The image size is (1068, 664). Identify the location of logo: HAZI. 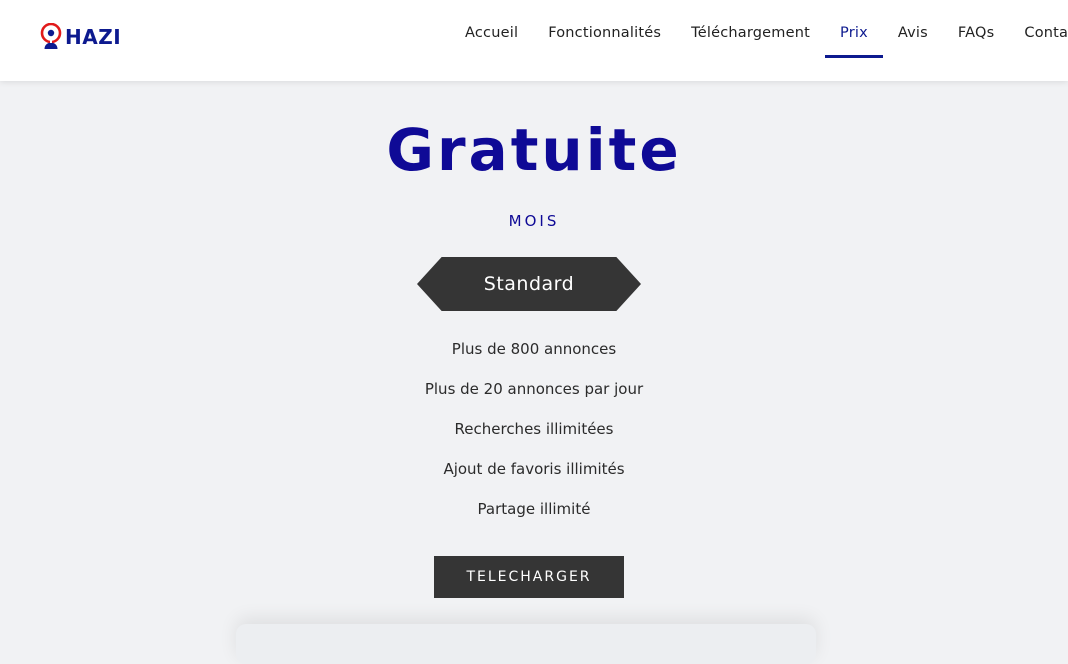
(80, 37).